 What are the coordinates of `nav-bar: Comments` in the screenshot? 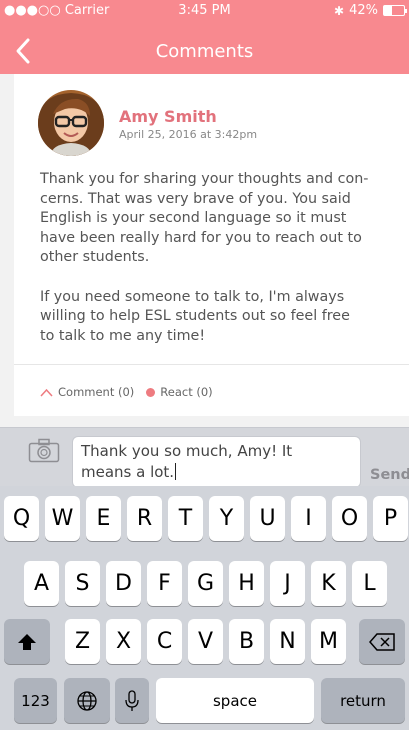 It's located at (204, 52).